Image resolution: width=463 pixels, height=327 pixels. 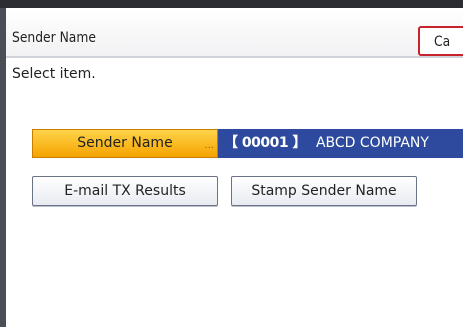 What do you see at coordinates (372, 143) in the screenshot?
I see `sender-company: ABCD COMPANY` at bounding box center [372, 143].